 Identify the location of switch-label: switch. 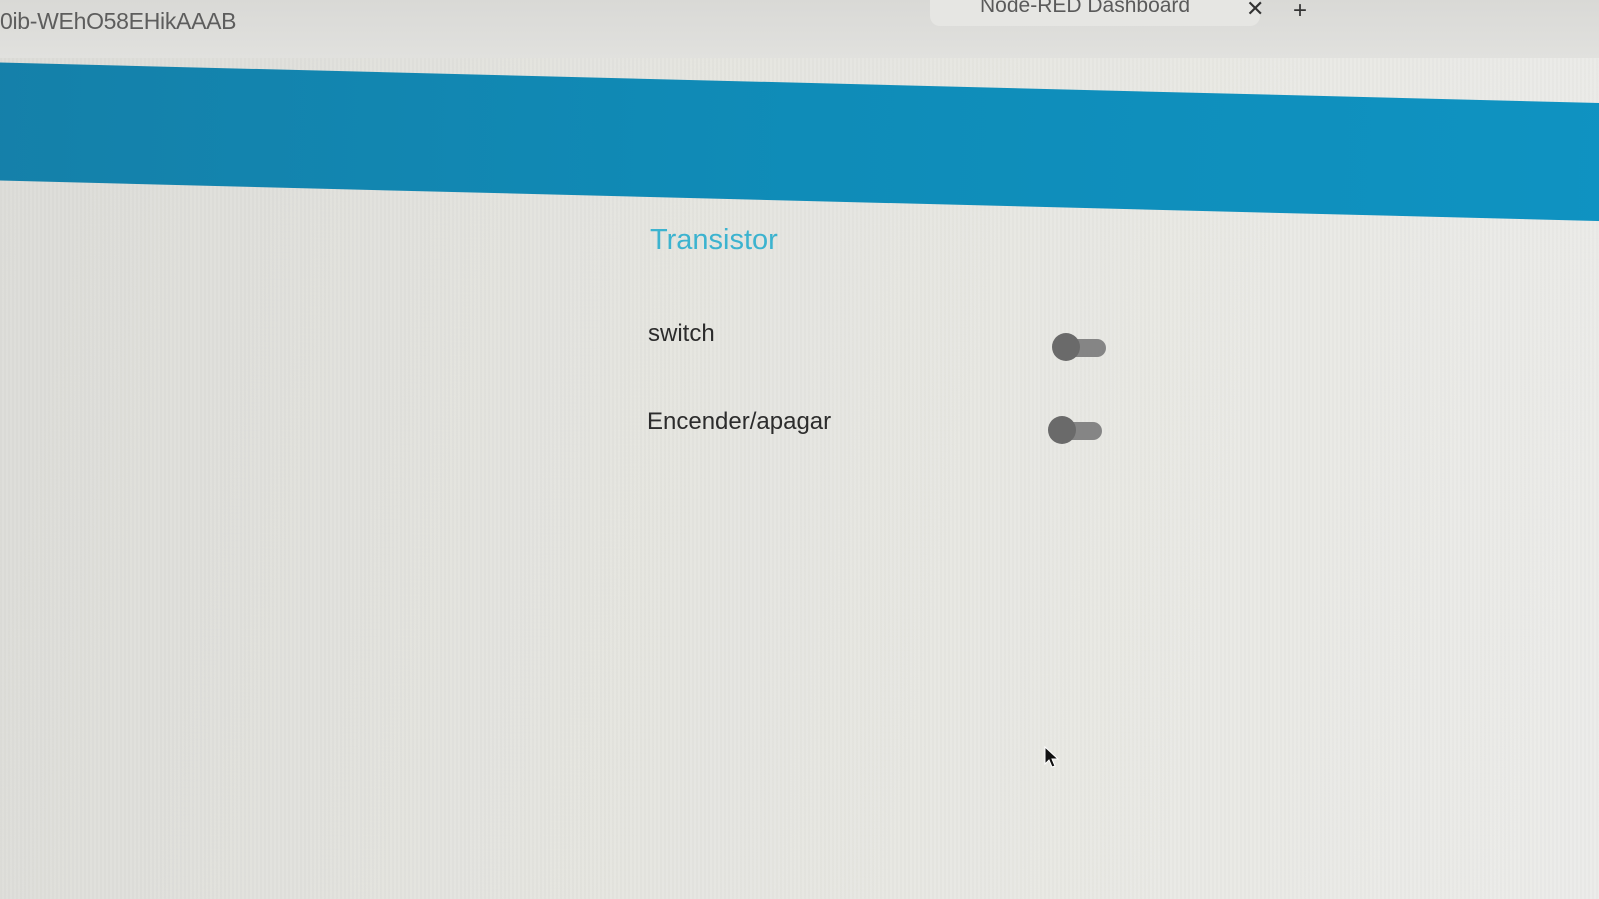
(681, 333).